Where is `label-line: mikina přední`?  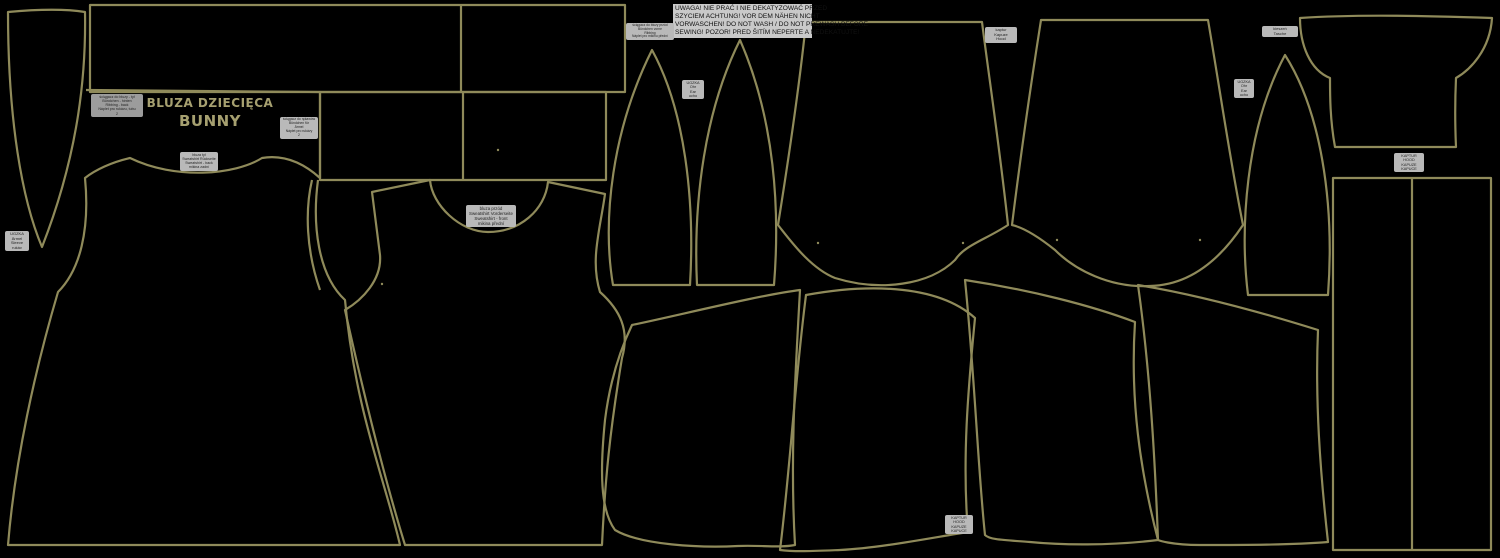
label-line: mikina přední is located at coordinates (491, 224).